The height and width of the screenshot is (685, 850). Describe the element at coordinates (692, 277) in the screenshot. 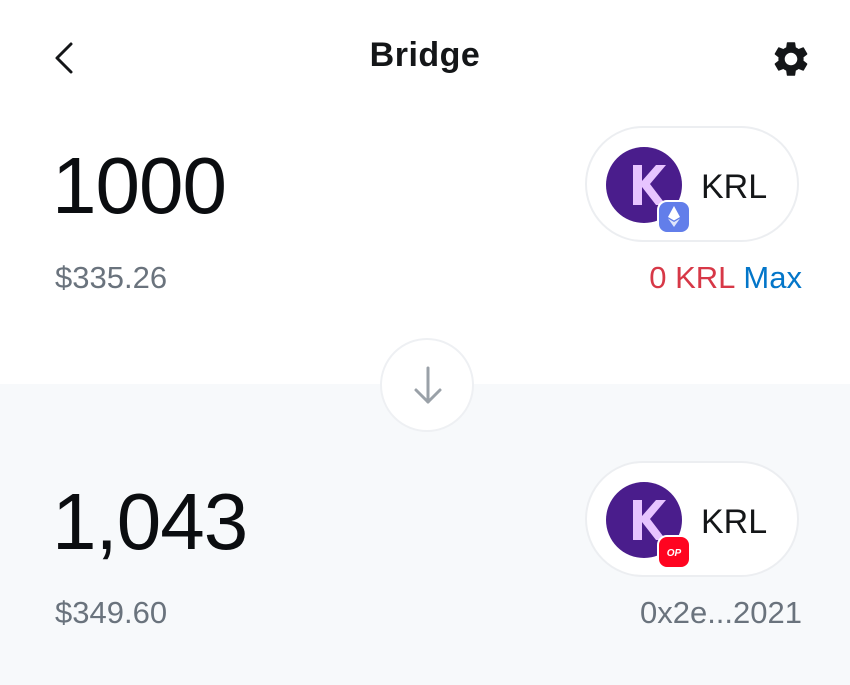

I see `source-balance: 0 KRL` at that location.